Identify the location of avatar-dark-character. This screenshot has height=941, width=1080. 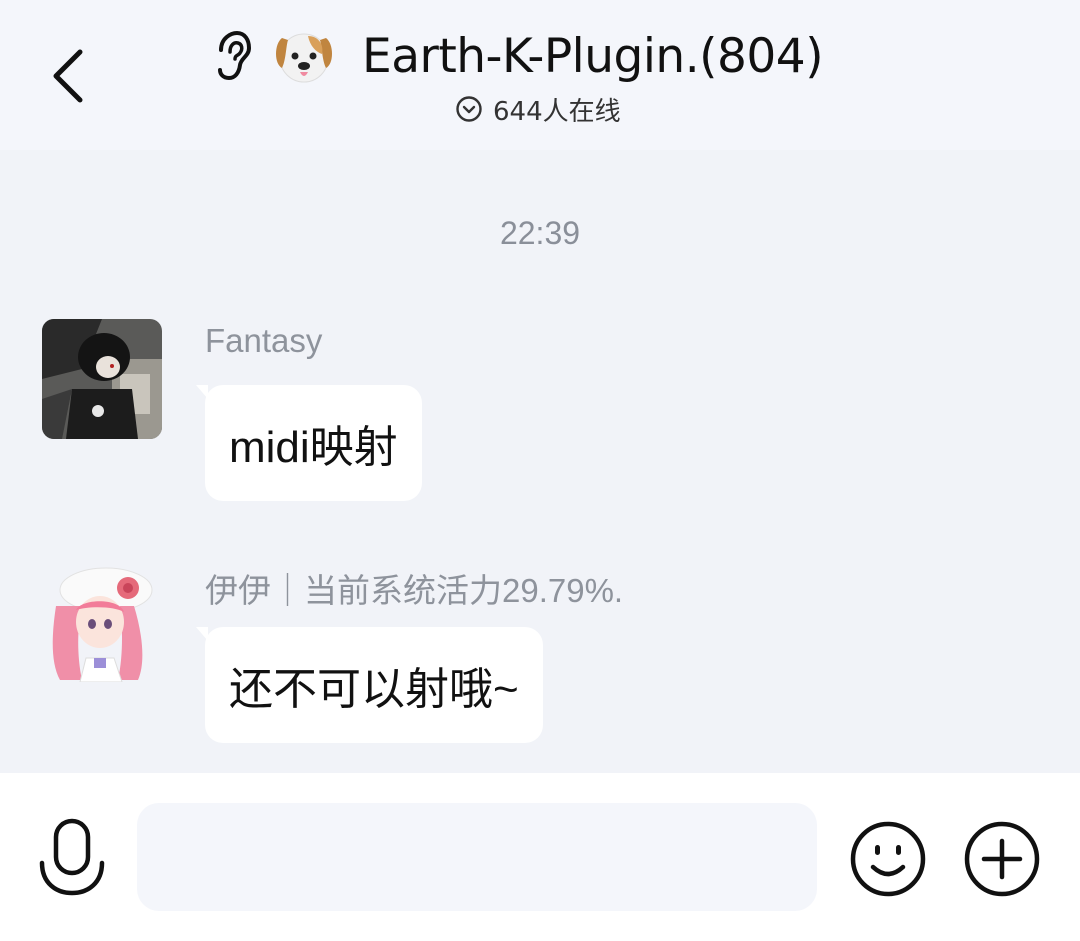
(102, 379).